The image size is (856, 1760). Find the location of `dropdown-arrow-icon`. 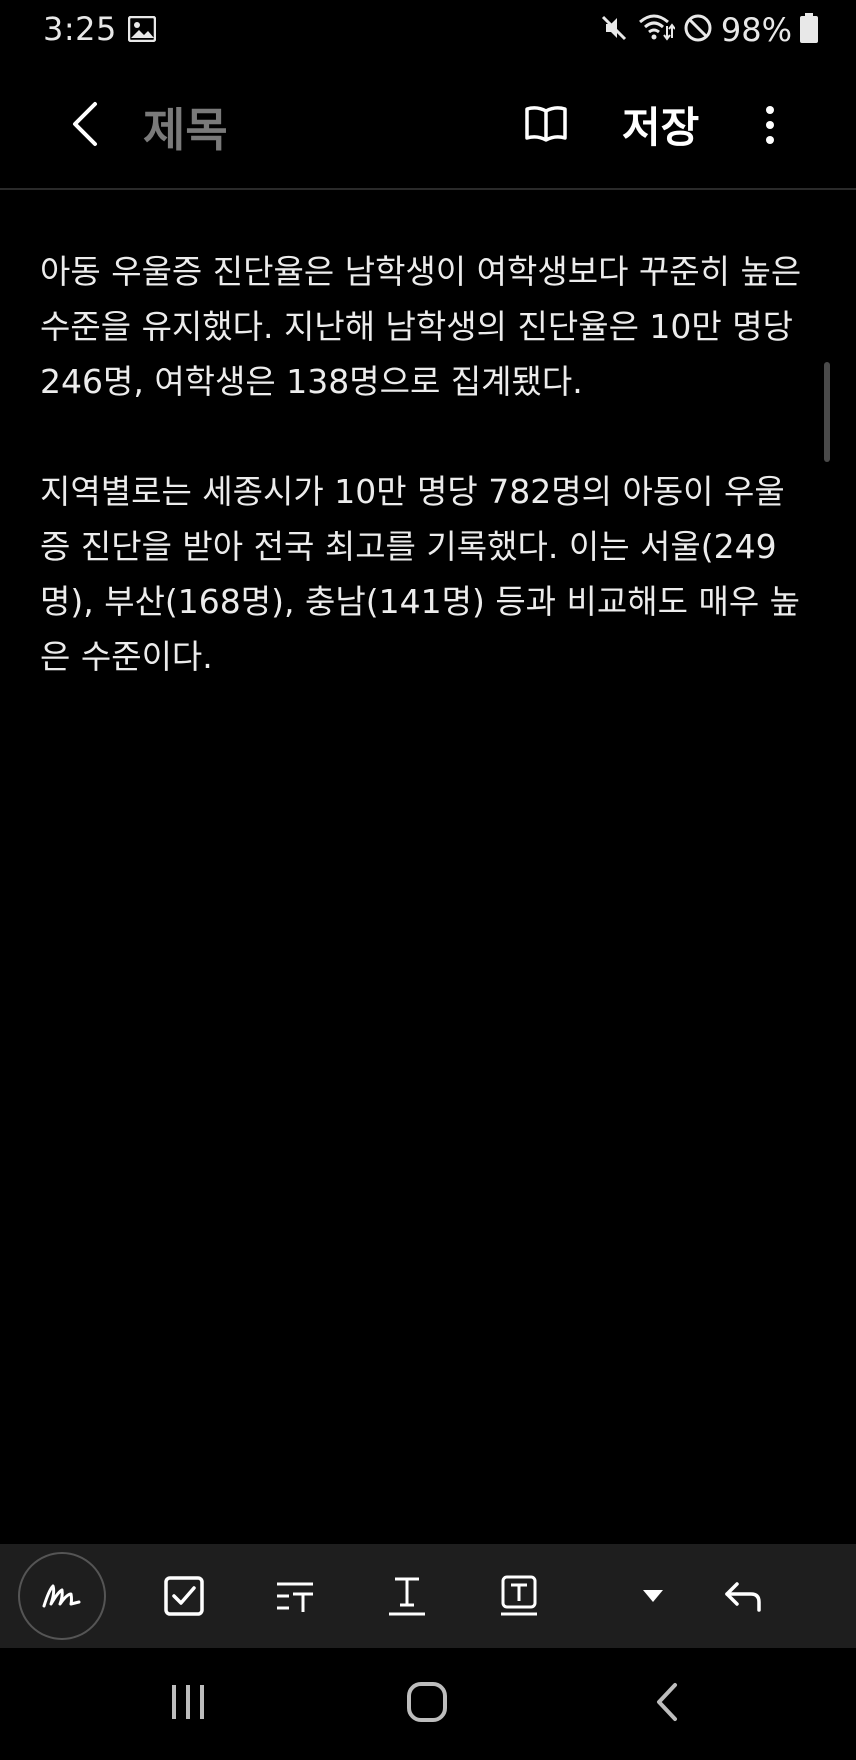

dropdown-arrow-icon is located at coordinates (653, 1596).